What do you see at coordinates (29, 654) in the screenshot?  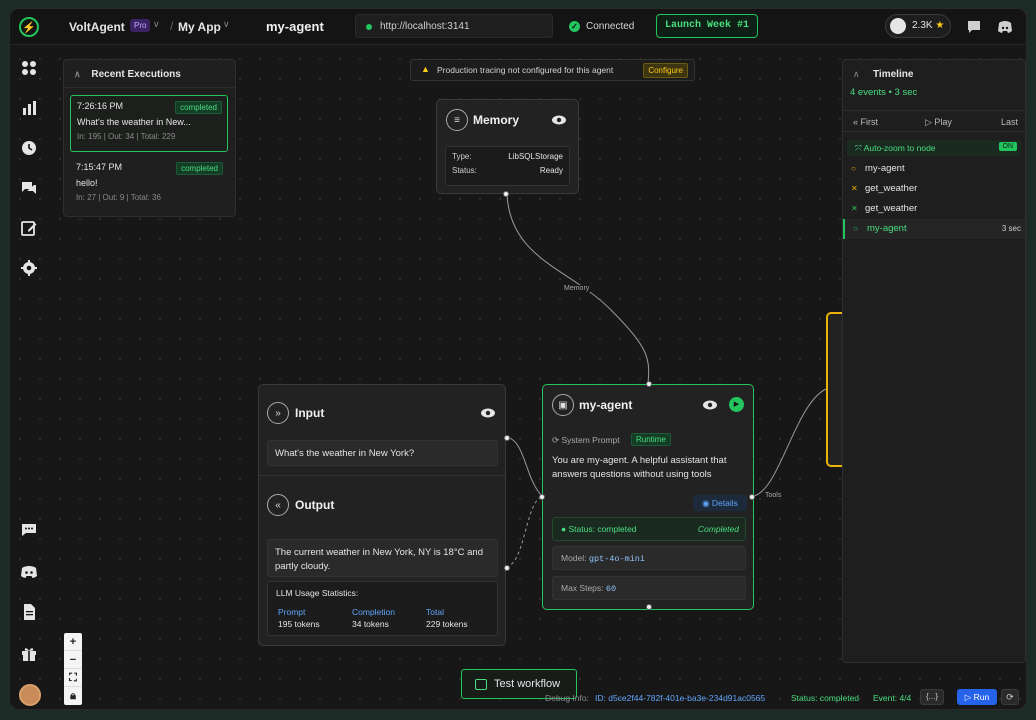 I see `gift-icon` at bounding box center [29, 654].